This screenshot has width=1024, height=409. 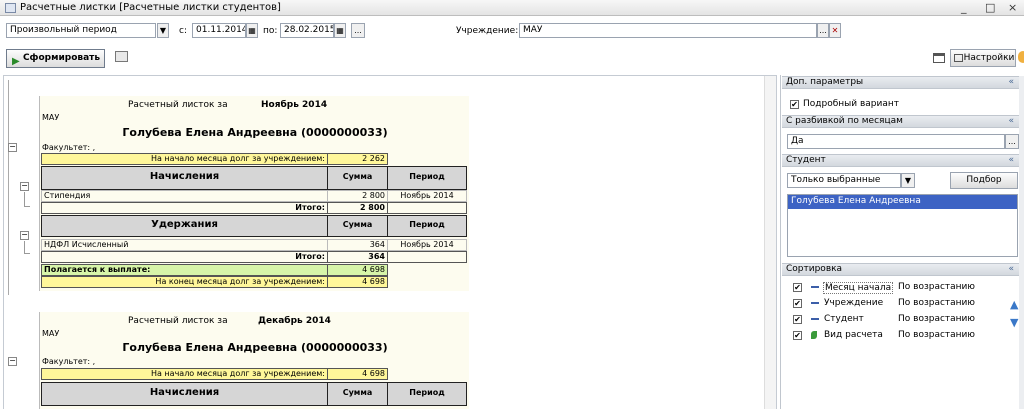 I want to click on sort-header: Сортировка «, so click(x=903, y=269).